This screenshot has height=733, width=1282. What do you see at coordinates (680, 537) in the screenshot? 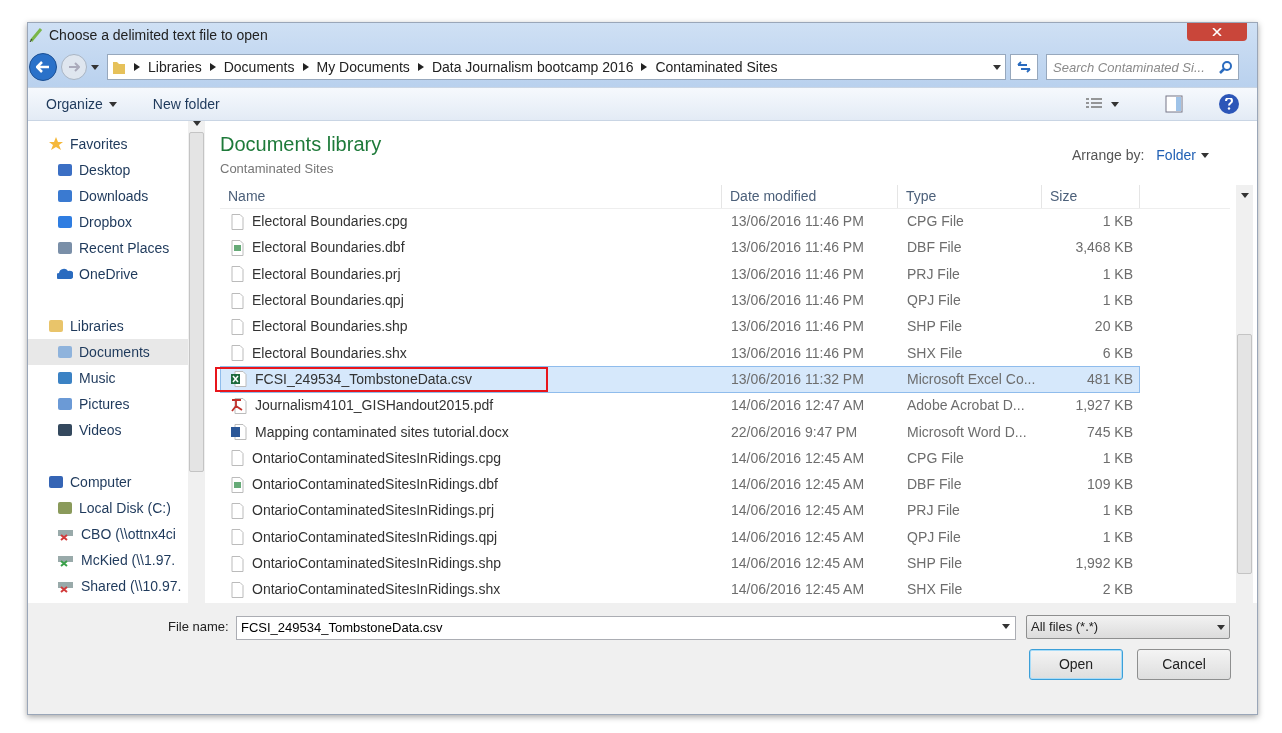
I see `file-row: OntarioContaminatedSitesInRidings.qpj 14/06/2016 12:45 AM QPJ File 1 KB` at bounding box center [680, 537].